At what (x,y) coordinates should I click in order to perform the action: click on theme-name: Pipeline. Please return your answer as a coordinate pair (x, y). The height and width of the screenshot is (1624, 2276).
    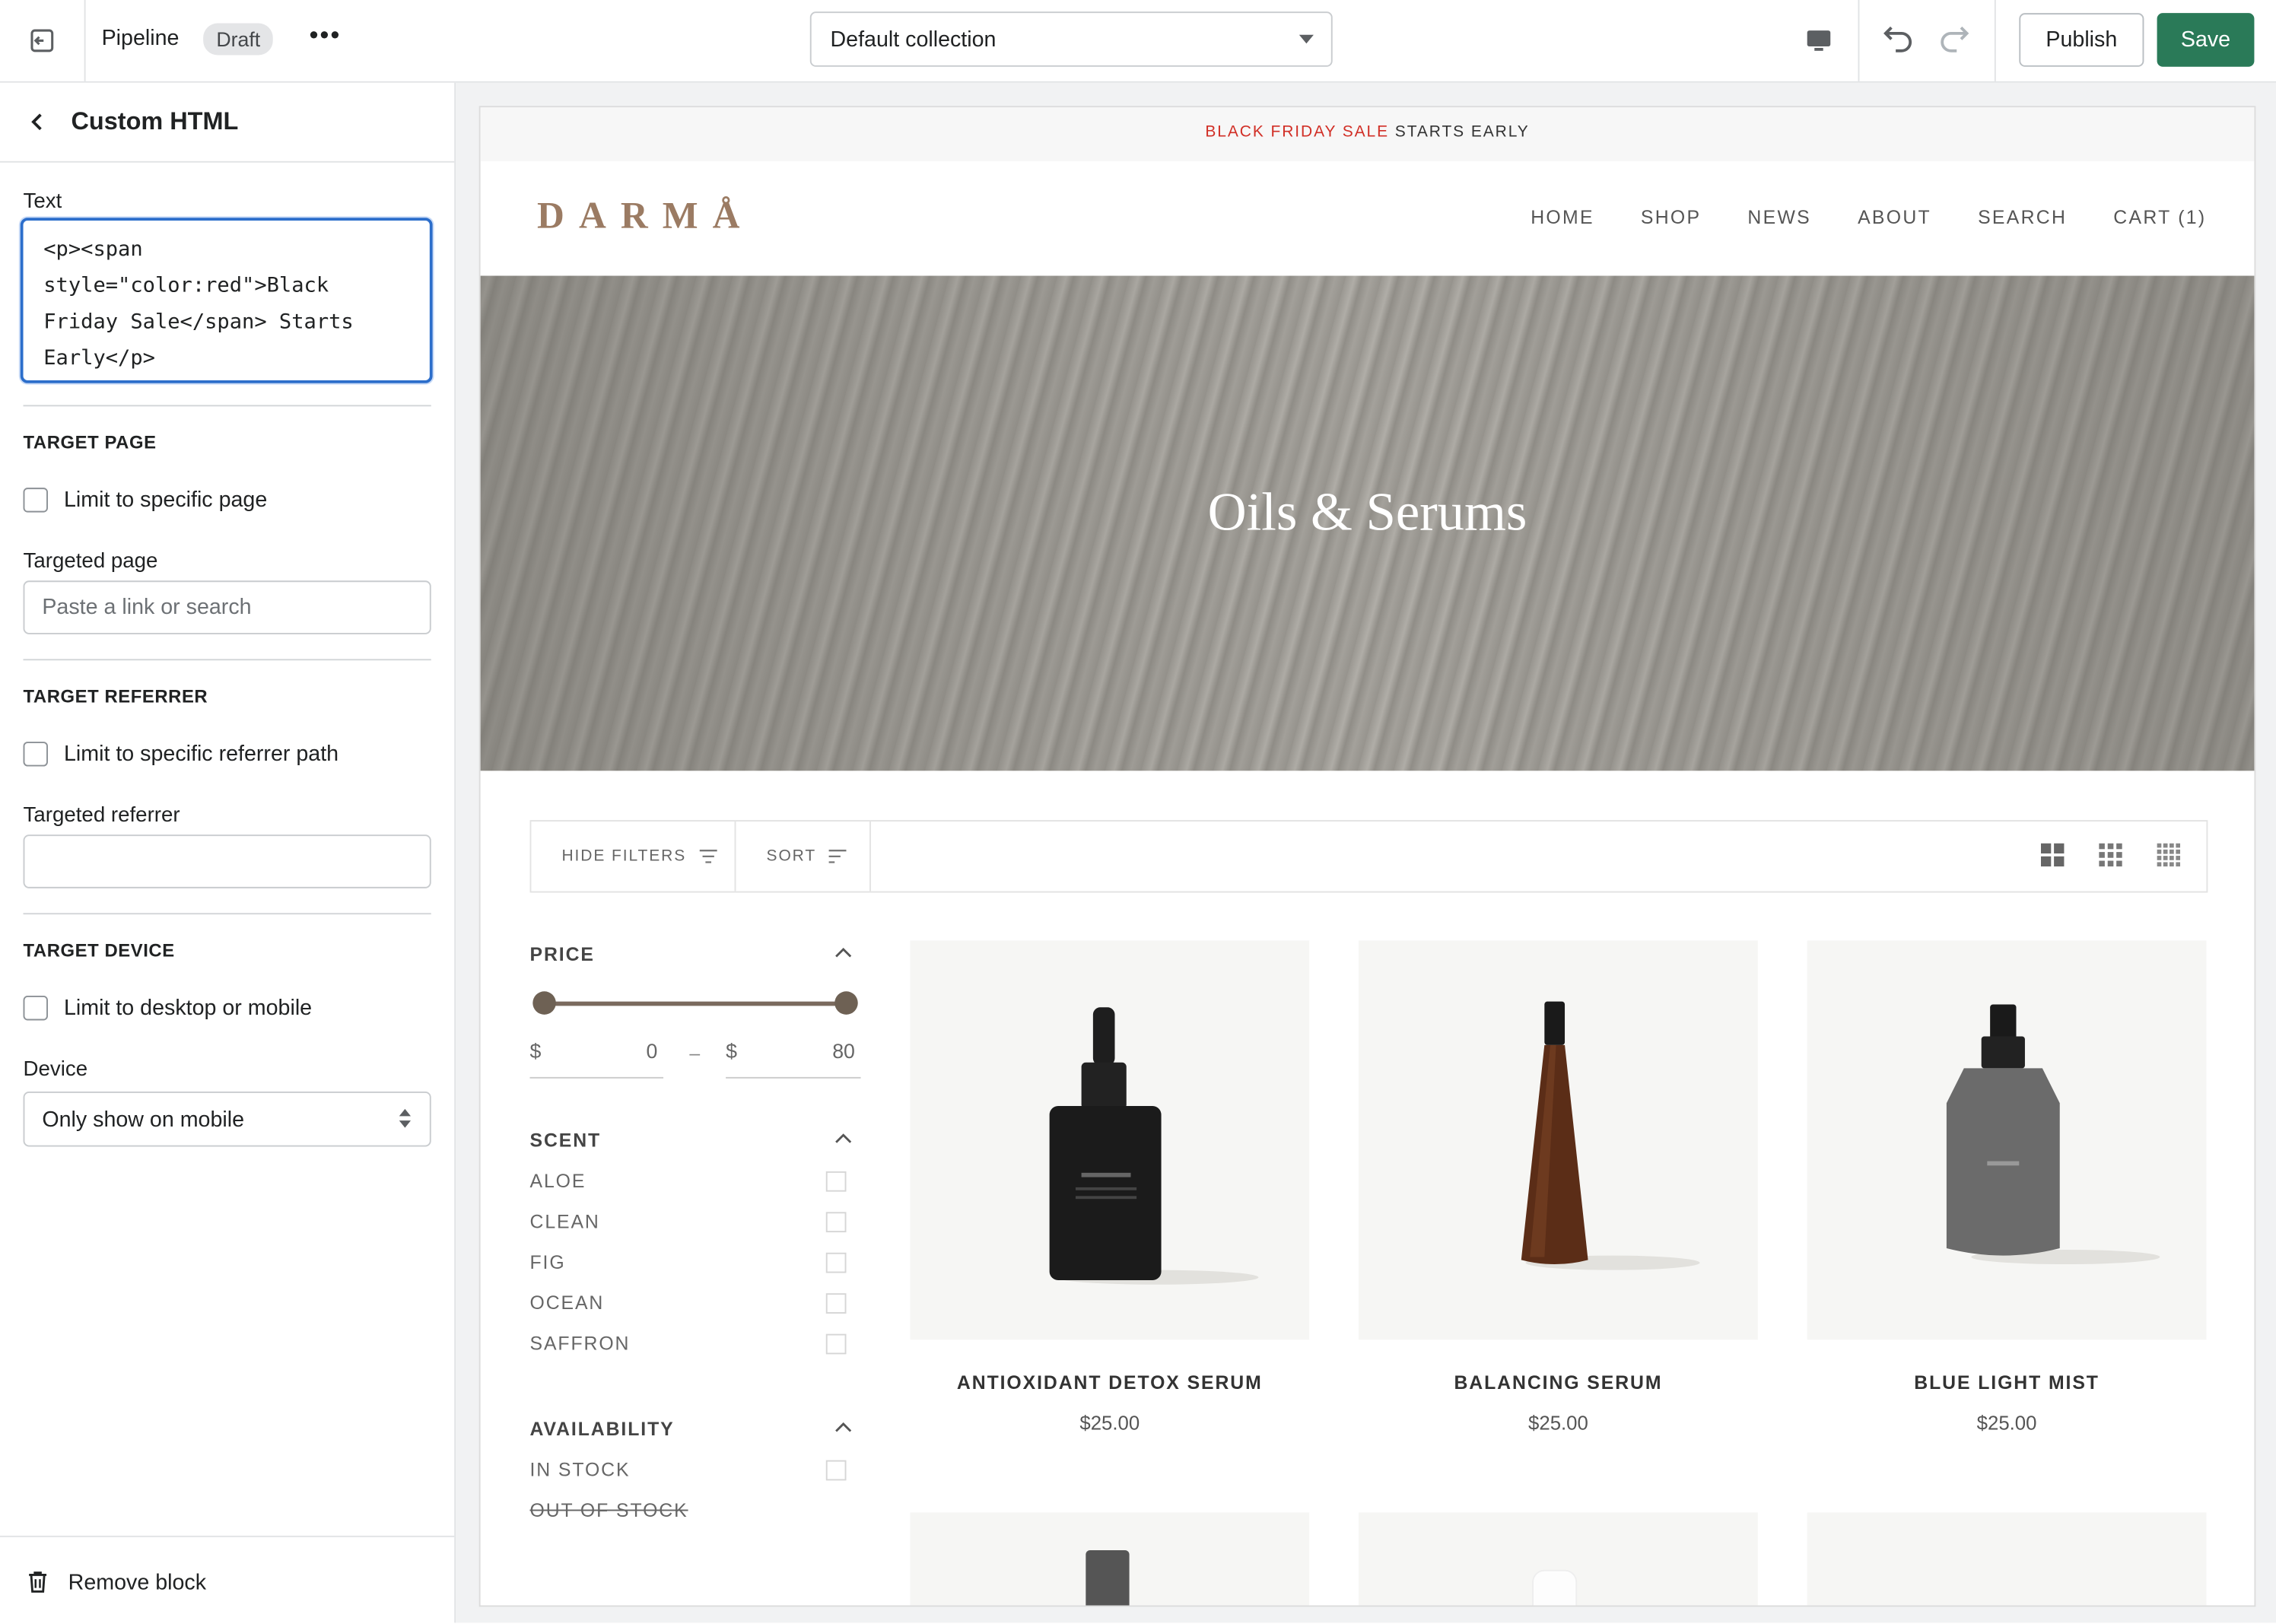
    Looking at the image, I should click on (141, 38).